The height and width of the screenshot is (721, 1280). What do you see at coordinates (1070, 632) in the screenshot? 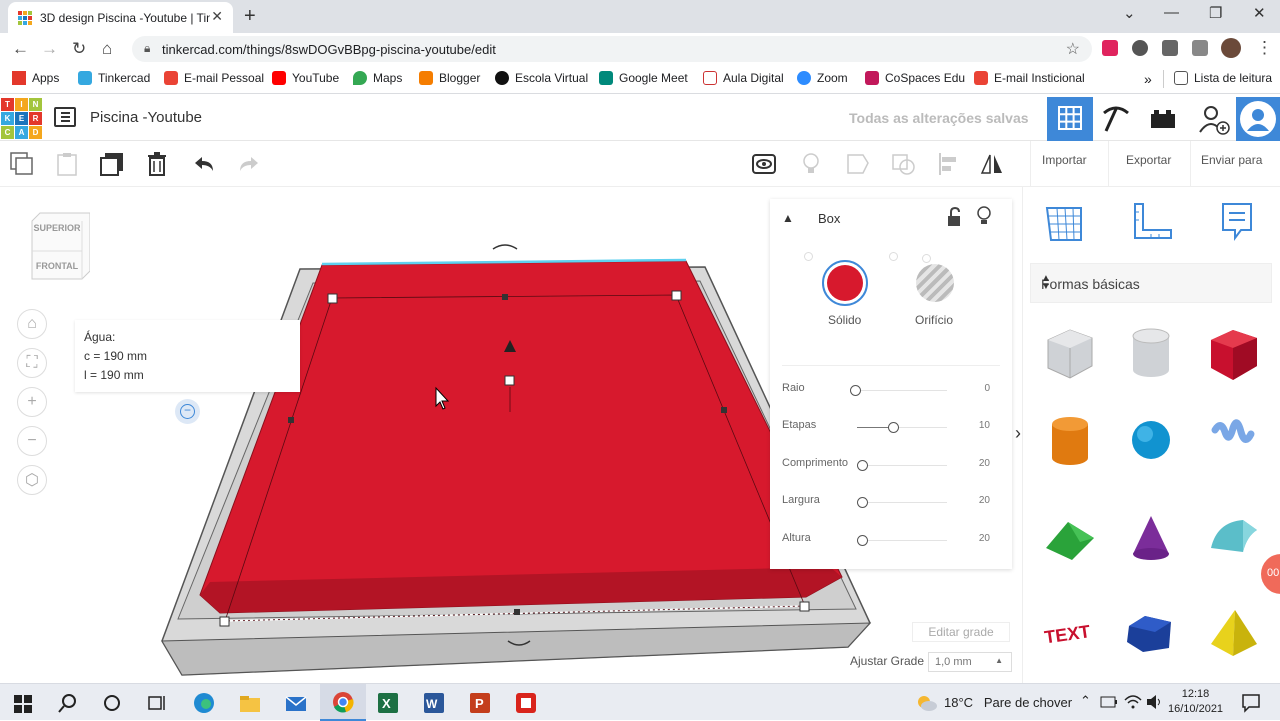
I see `text-shape: TEXT` at bounding box center [1070, 632].